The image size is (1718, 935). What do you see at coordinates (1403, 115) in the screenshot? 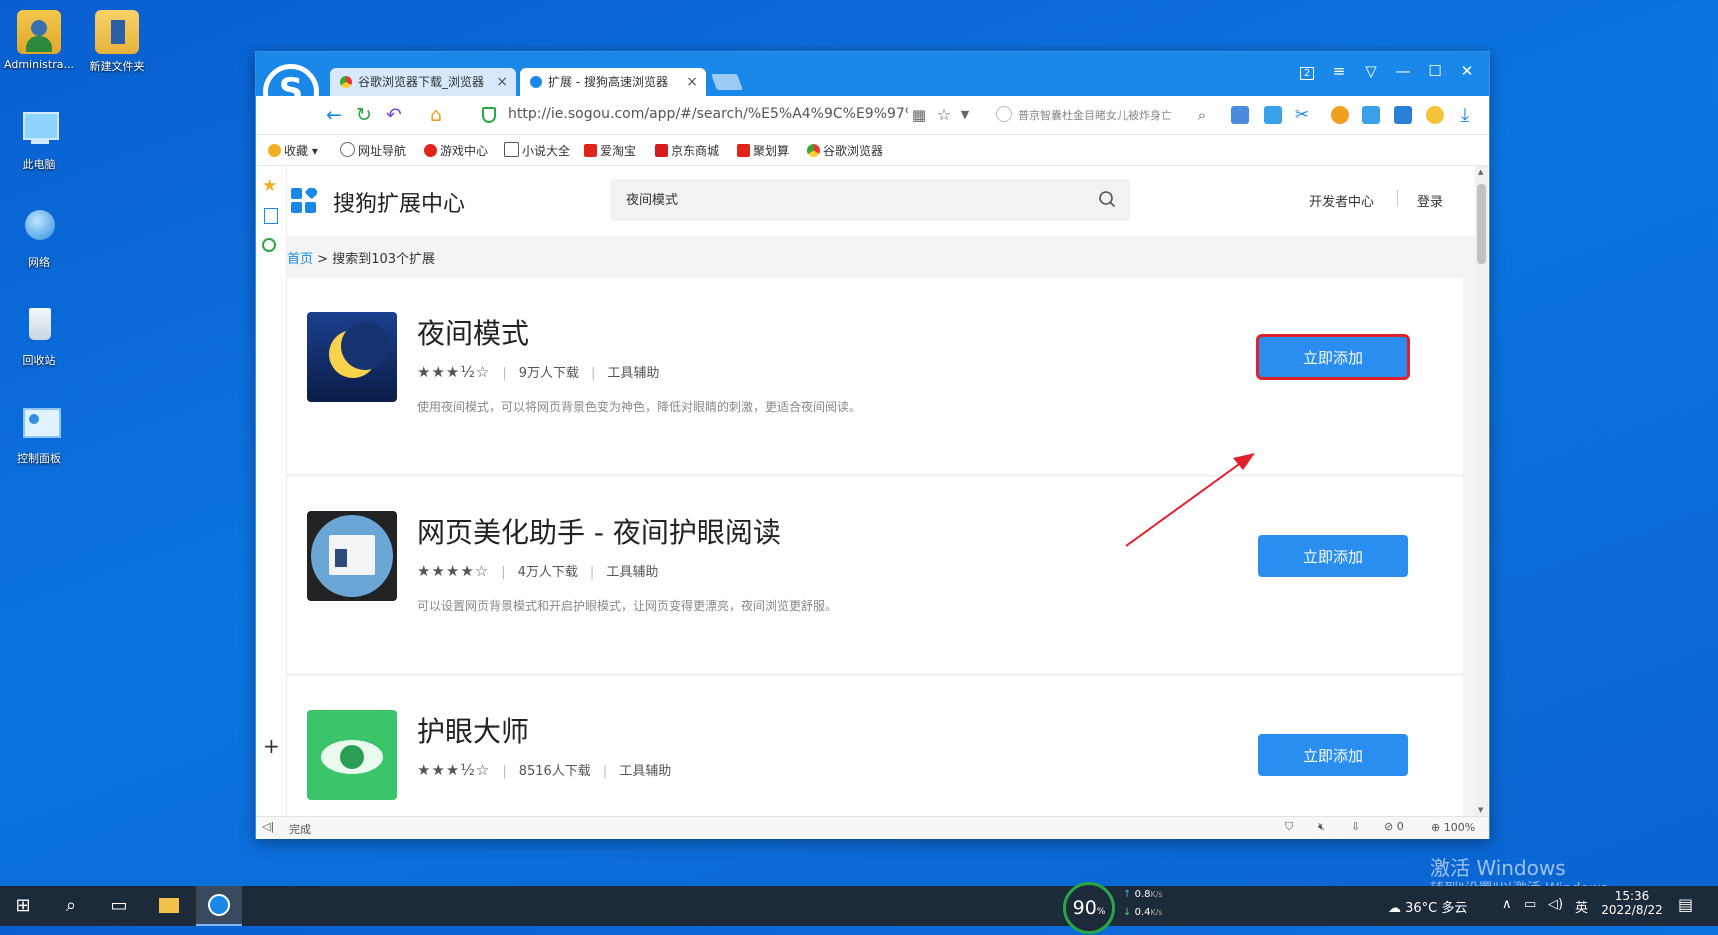
I see `window-icon` at bounding box center [1403, 115].